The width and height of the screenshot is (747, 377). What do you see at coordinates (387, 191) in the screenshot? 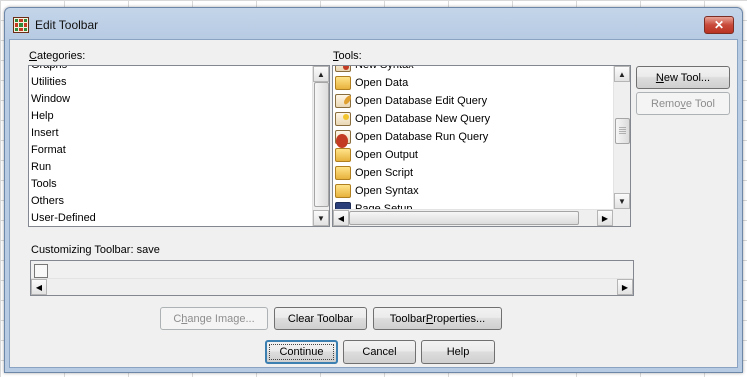
I see `tool-item-label: Open Syntax` at bounding box center [387, 191].